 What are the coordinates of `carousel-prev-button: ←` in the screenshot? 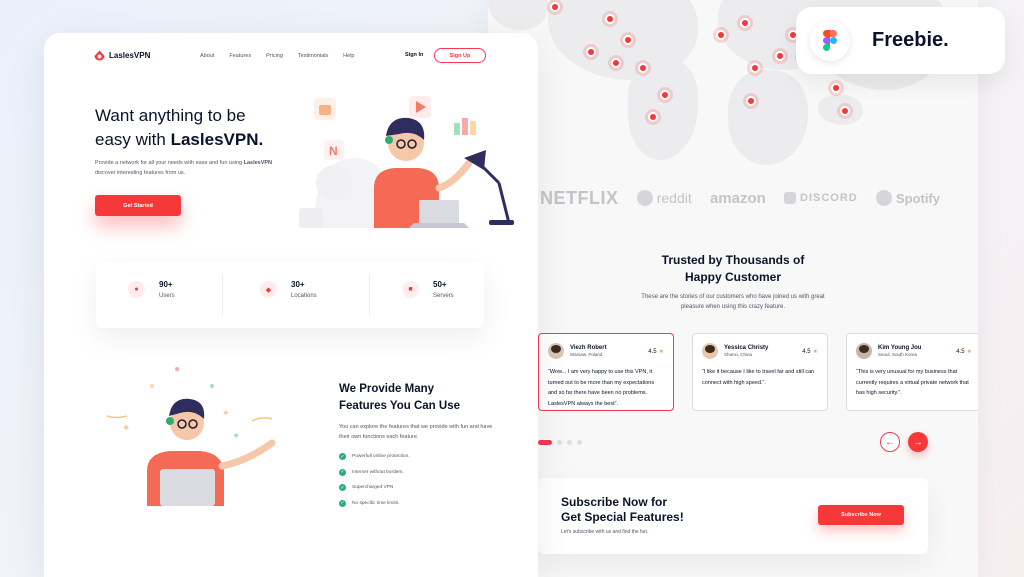 It's located at (890, 442).